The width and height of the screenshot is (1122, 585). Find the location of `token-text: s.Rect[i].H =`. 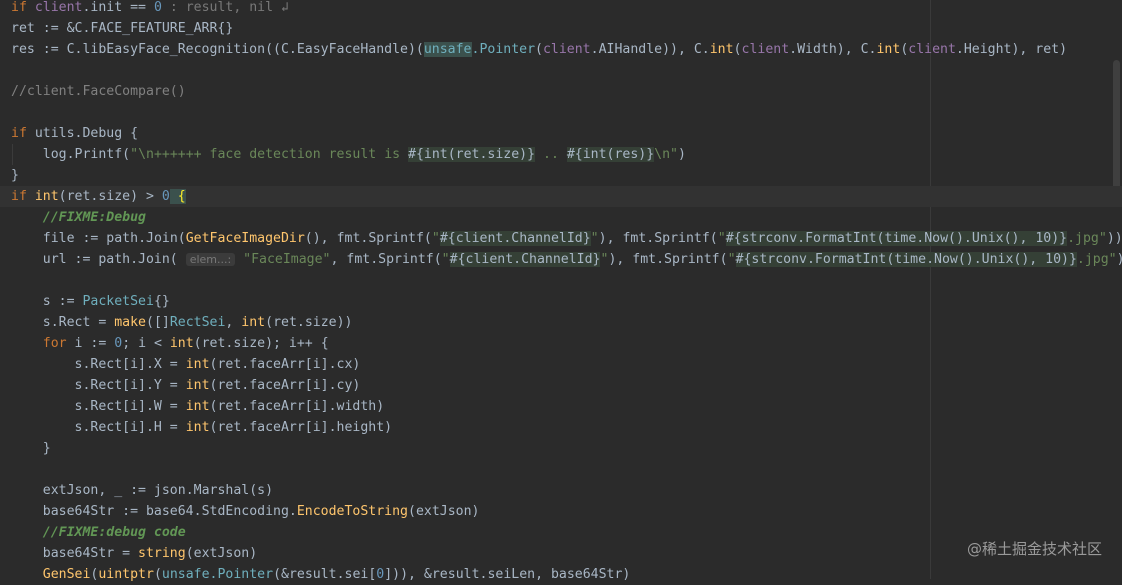

token-text: s.Rect[i].H = is located at coordinates (130, 427).